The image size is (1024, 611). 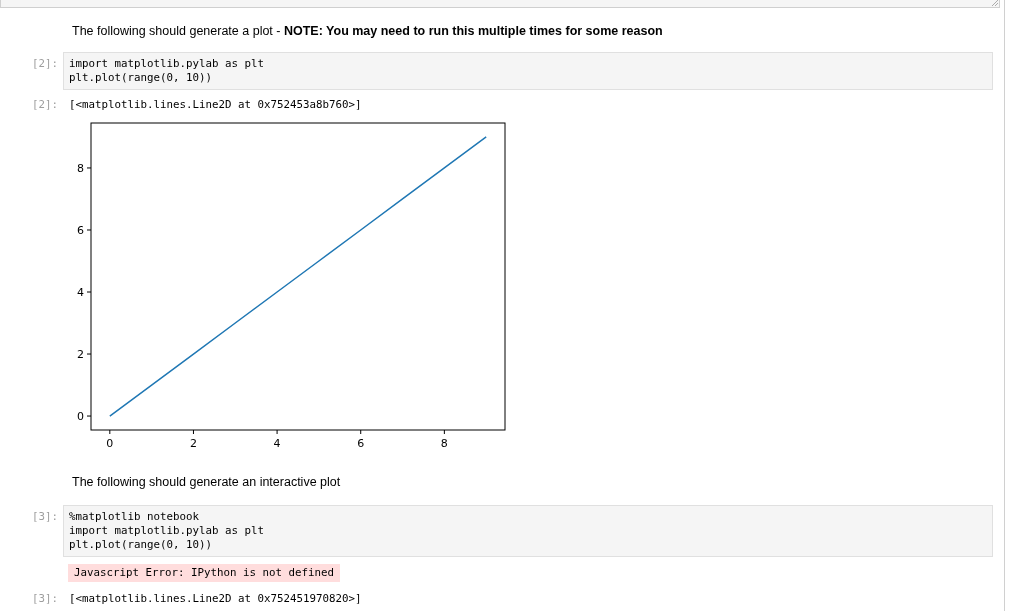 I want to click on x-tick-label: 8, so click(x=444, y=443).